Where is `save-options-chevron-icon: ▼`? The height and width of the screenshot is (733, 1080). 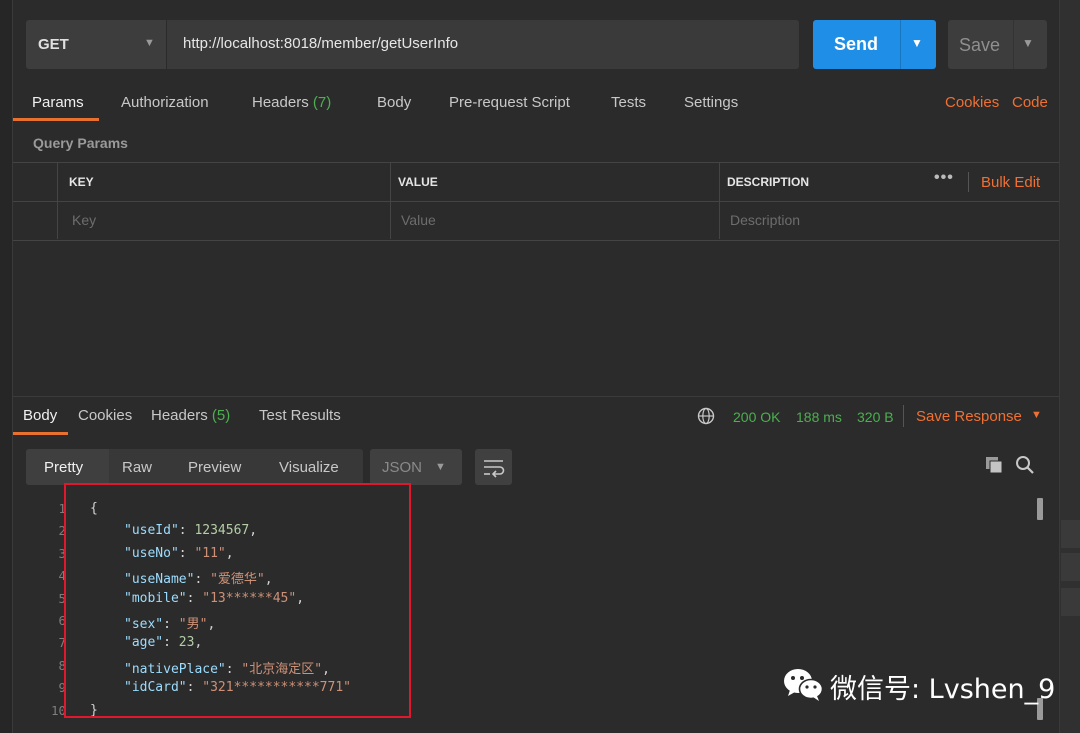 save-options-chevron-icon: ▼ is located at coordinates (1028, 43).